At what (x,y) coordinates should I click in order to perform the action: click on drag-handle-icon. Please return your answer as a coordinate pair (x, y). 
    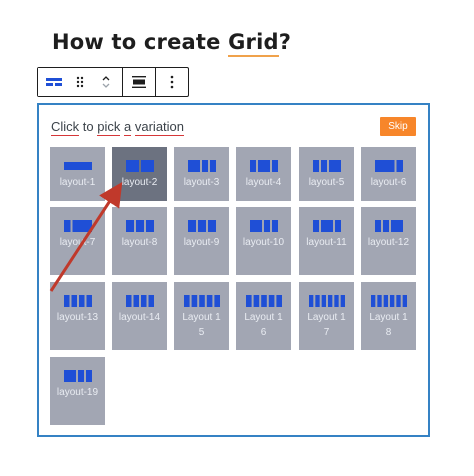
    Looking at the image, I should click on (80, 82).